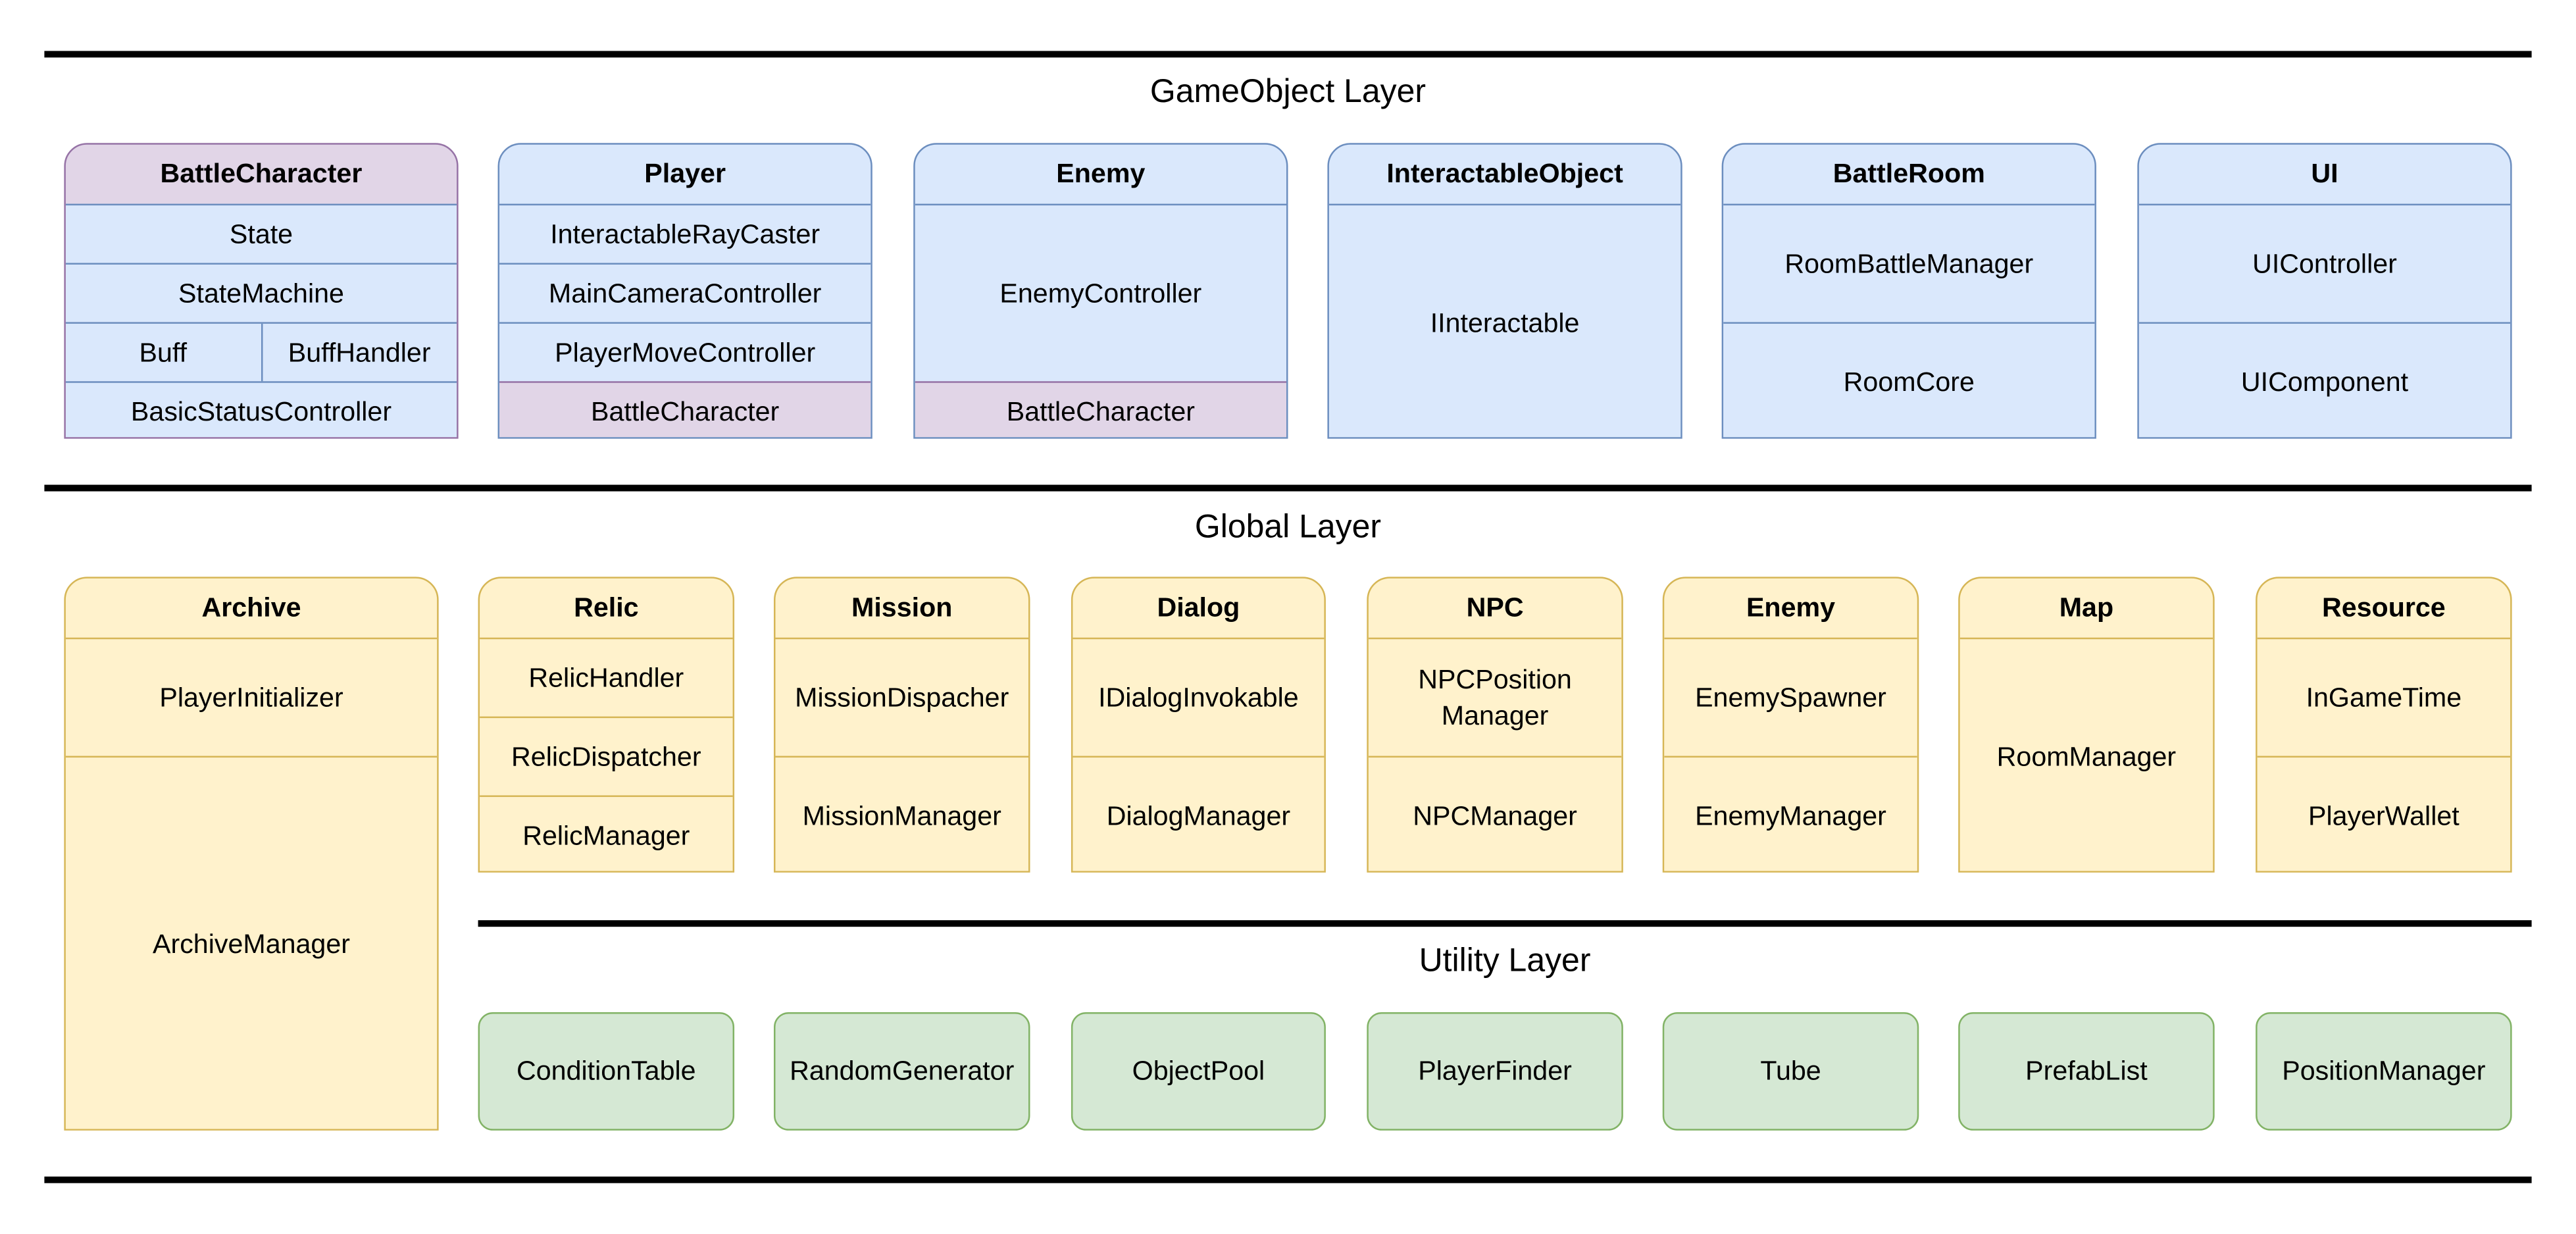 Image resolution: width=2576 pixels, height=1234 pixels. What do you see at coordinates (2324, 174) in the screenshot?
I see `box-header: UI` at bounding box center [2324, 174].